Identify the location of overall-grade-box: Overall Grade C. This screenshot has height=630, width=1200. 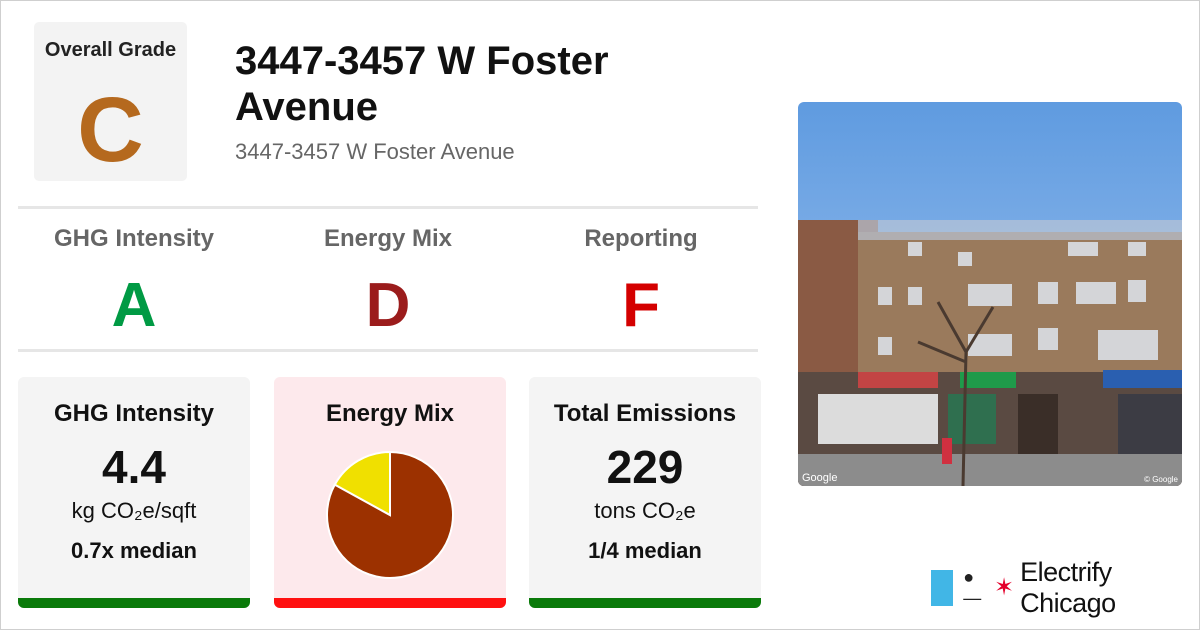
(110, 101).